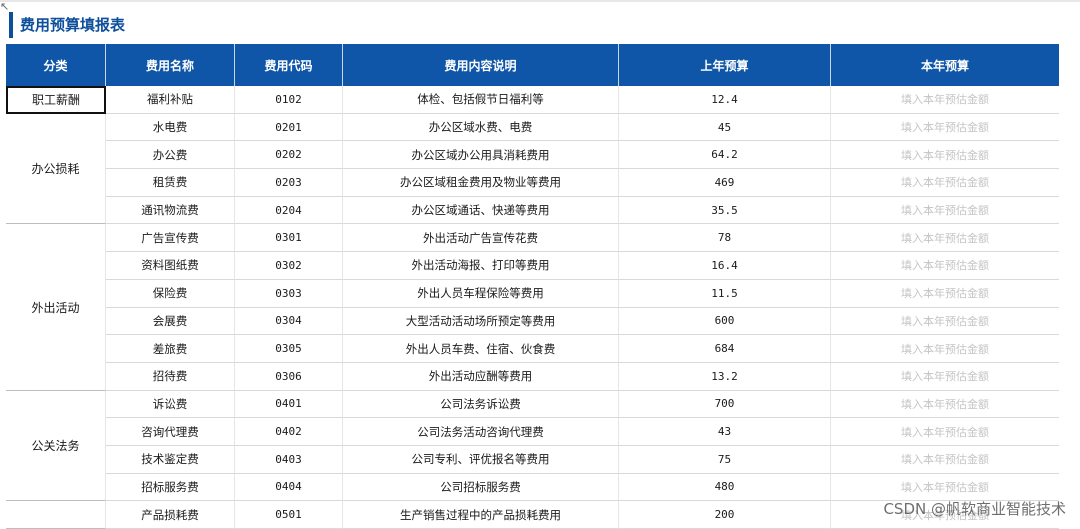 This screenshot has height=529, width=1080. I want to click on expense-name-cell: 办公费, so click(170, 155).